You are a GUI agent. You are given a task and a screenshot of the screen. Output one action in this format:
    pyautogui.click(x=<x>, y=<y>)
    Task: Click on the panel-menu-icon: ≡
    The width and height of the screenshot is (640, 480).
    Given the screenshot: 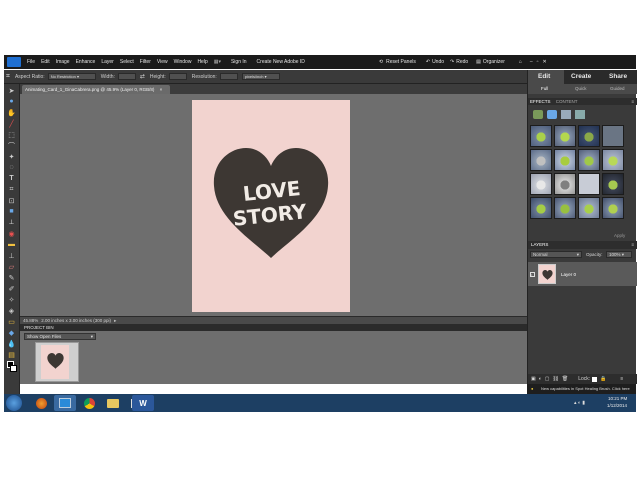 What is the action you would take?
    pyautogui.click(x=632, y=101)
    